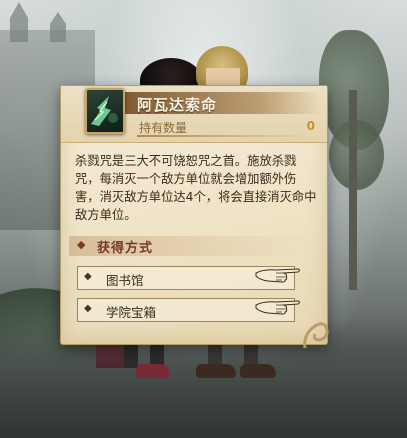 The image size is (407, 438). I want to click on acquire-source-house-chest: ◆ 学院宝箱, so click(188, 310).